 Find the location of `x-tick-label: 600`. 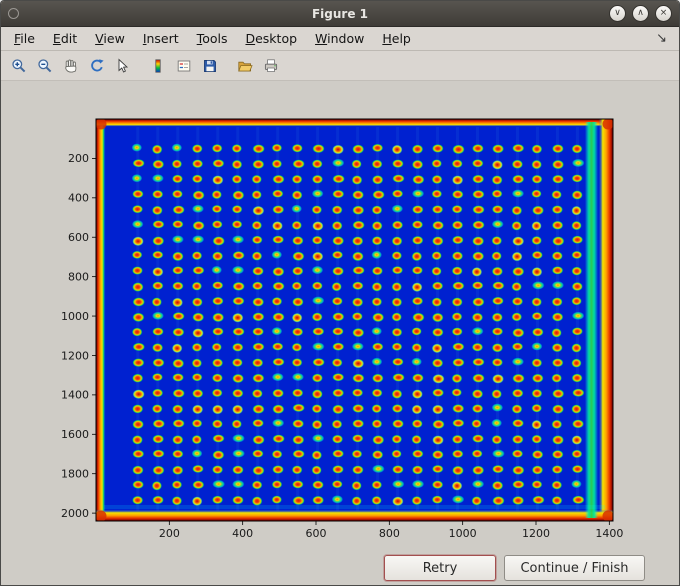

x-tick-label: 600 is located at coordinates (316, 533).